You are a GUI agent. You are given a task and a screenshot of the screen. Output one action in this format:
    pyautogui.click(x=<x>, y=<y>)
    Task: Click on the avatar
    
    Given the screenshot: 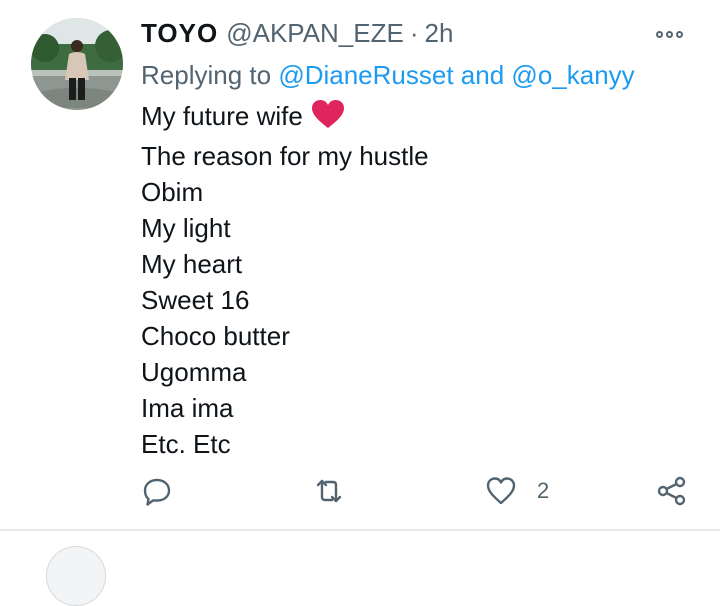 What is the action you would take?
    pyautogui.click(x=77, y=64)
    